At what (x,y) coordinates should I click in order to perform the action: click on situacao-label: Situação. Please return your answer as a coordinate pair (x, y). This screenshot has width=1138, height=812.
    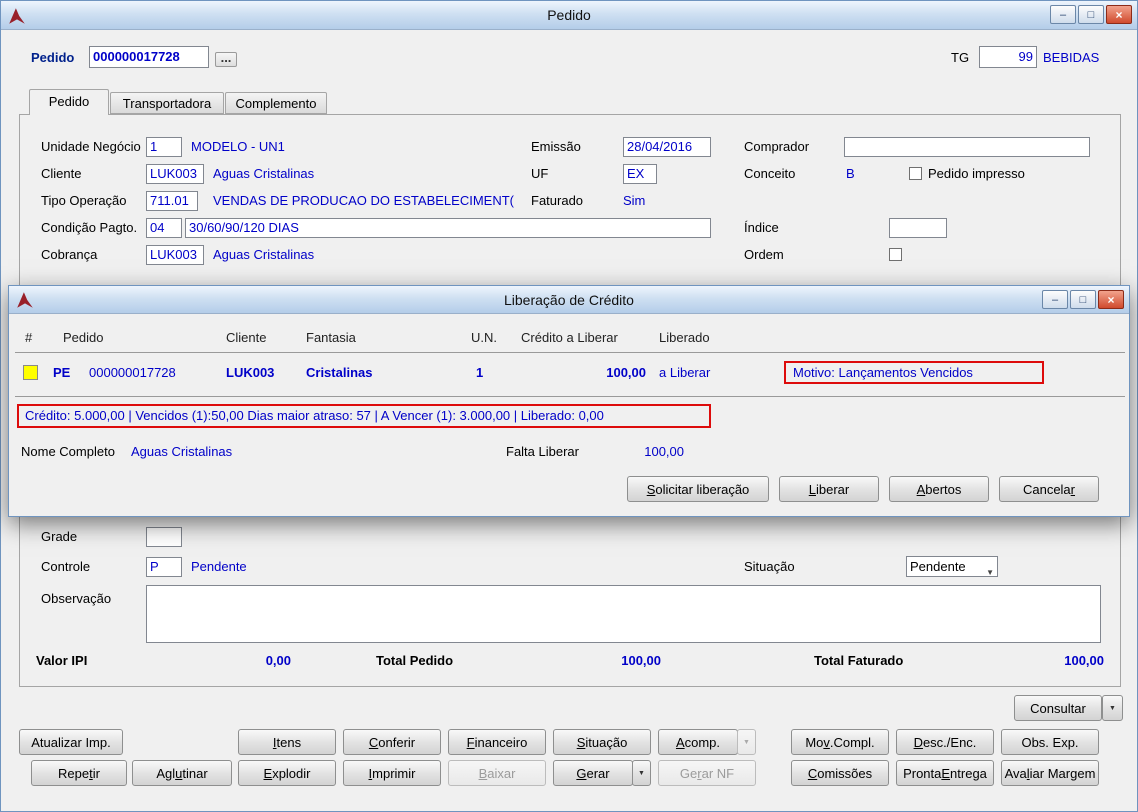
    Looking at the image, I should click on (769, 566).